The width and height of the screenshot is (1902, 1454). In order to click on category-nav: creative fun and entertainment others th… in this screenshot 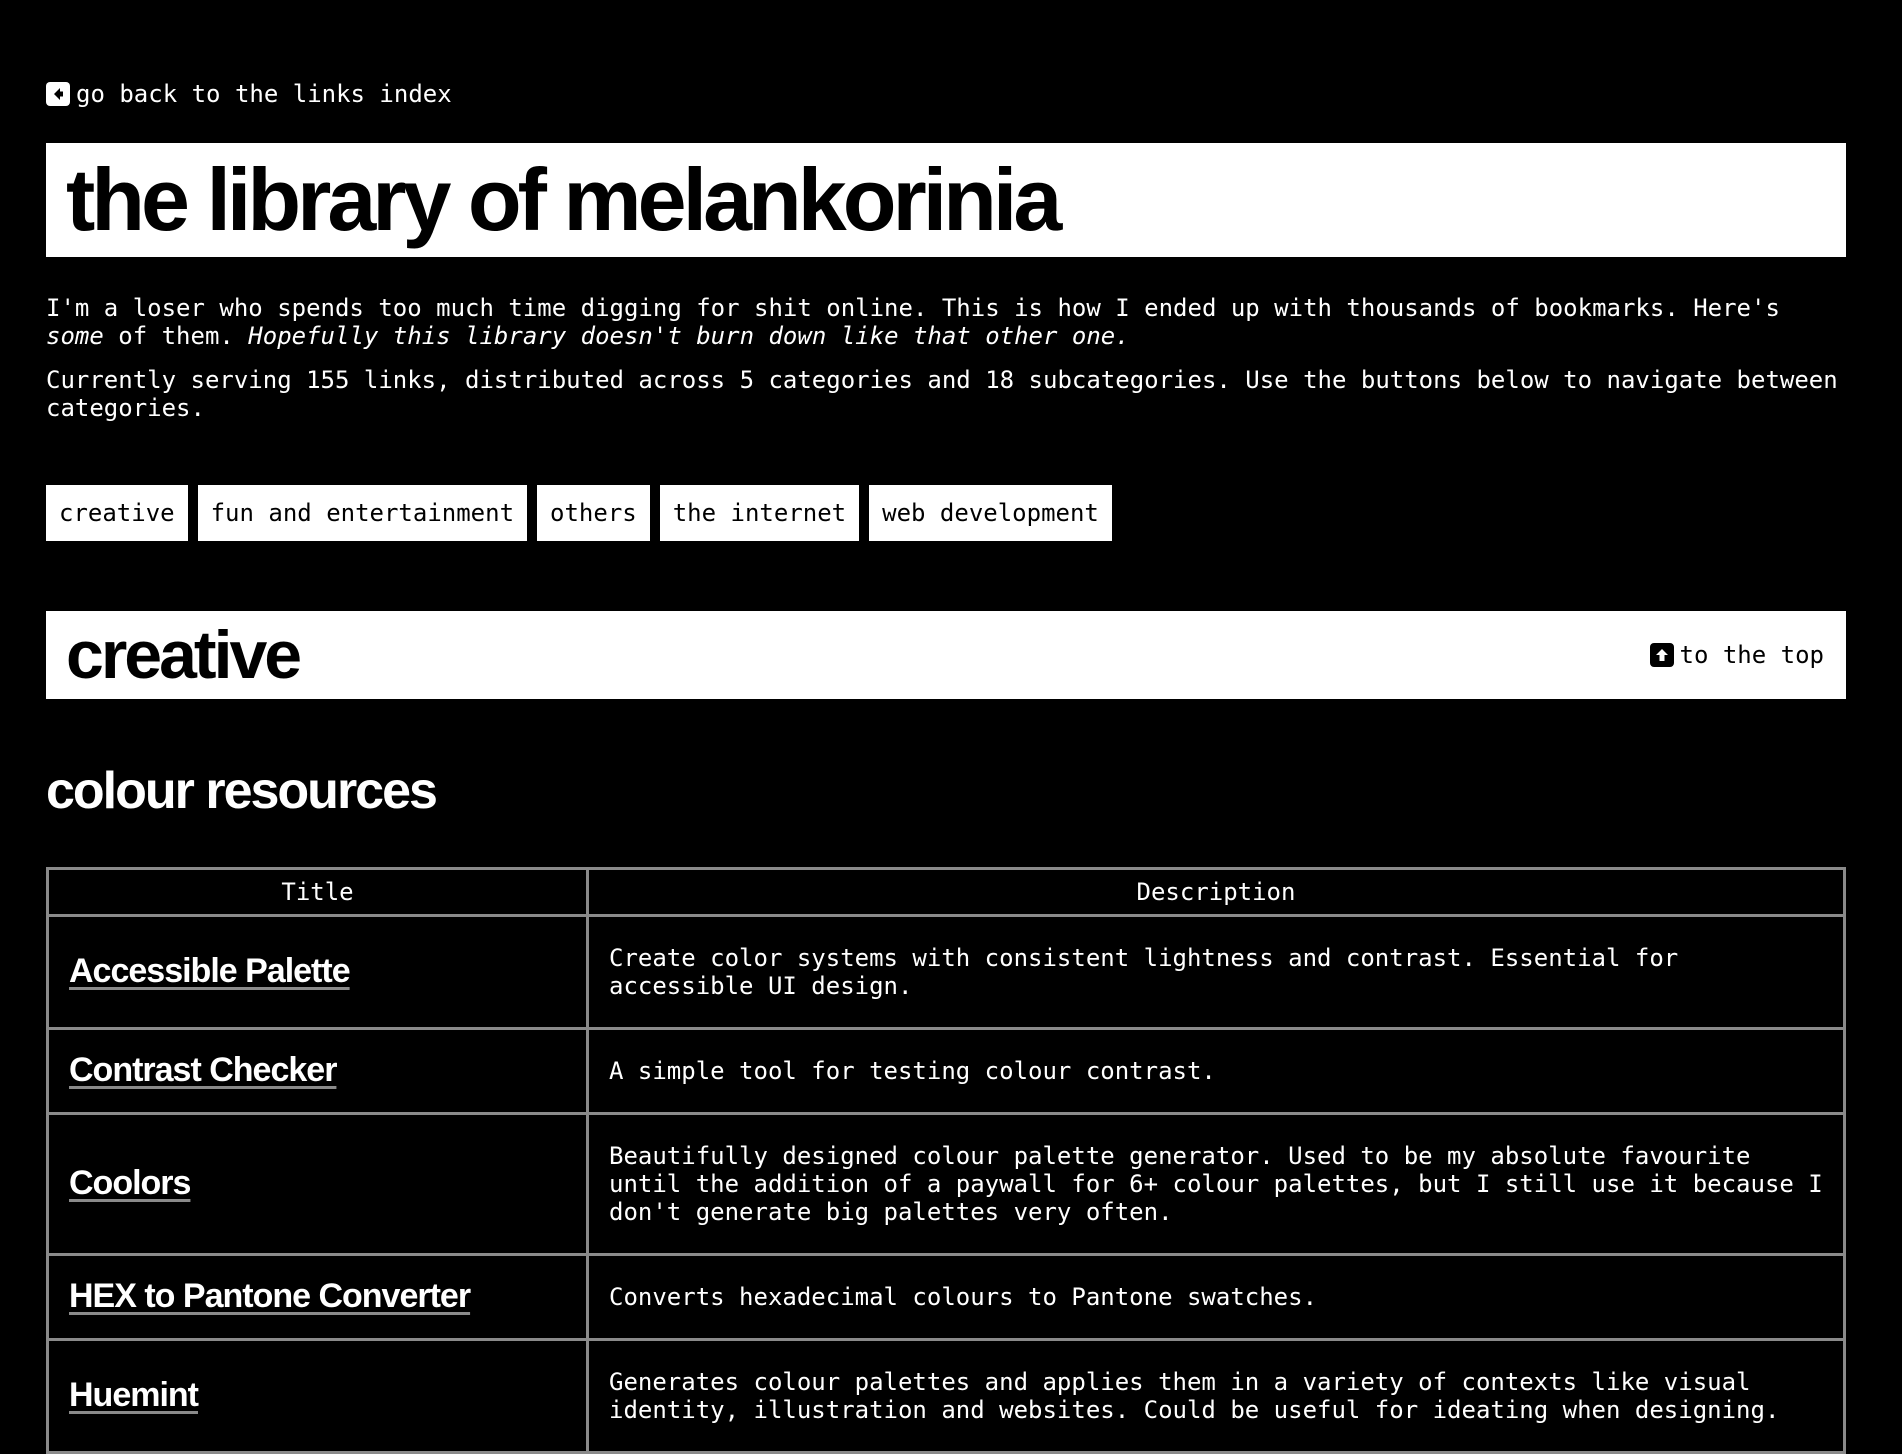, I will do `click(579, 513)`.